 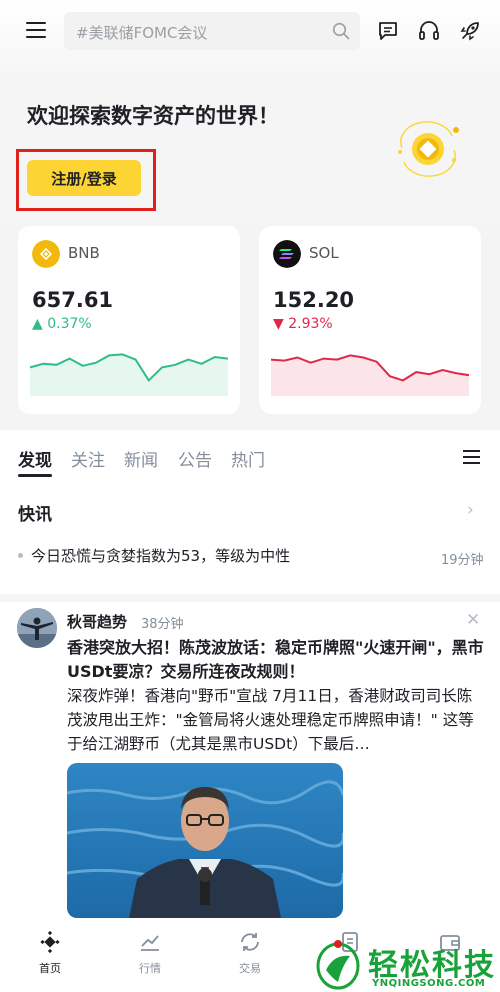 I want to click on search-icon, so click(x=341, y=31).